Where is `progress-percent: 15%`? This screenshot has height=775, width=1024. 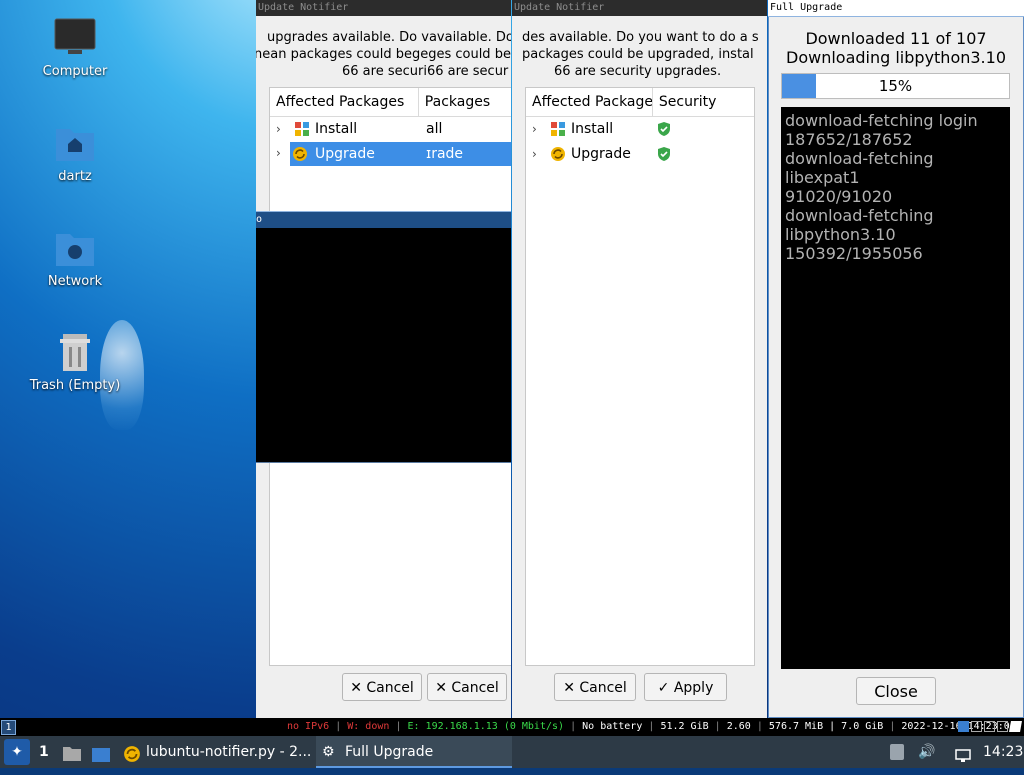
progress-percent: 15% is located at coordinates (895, 86).